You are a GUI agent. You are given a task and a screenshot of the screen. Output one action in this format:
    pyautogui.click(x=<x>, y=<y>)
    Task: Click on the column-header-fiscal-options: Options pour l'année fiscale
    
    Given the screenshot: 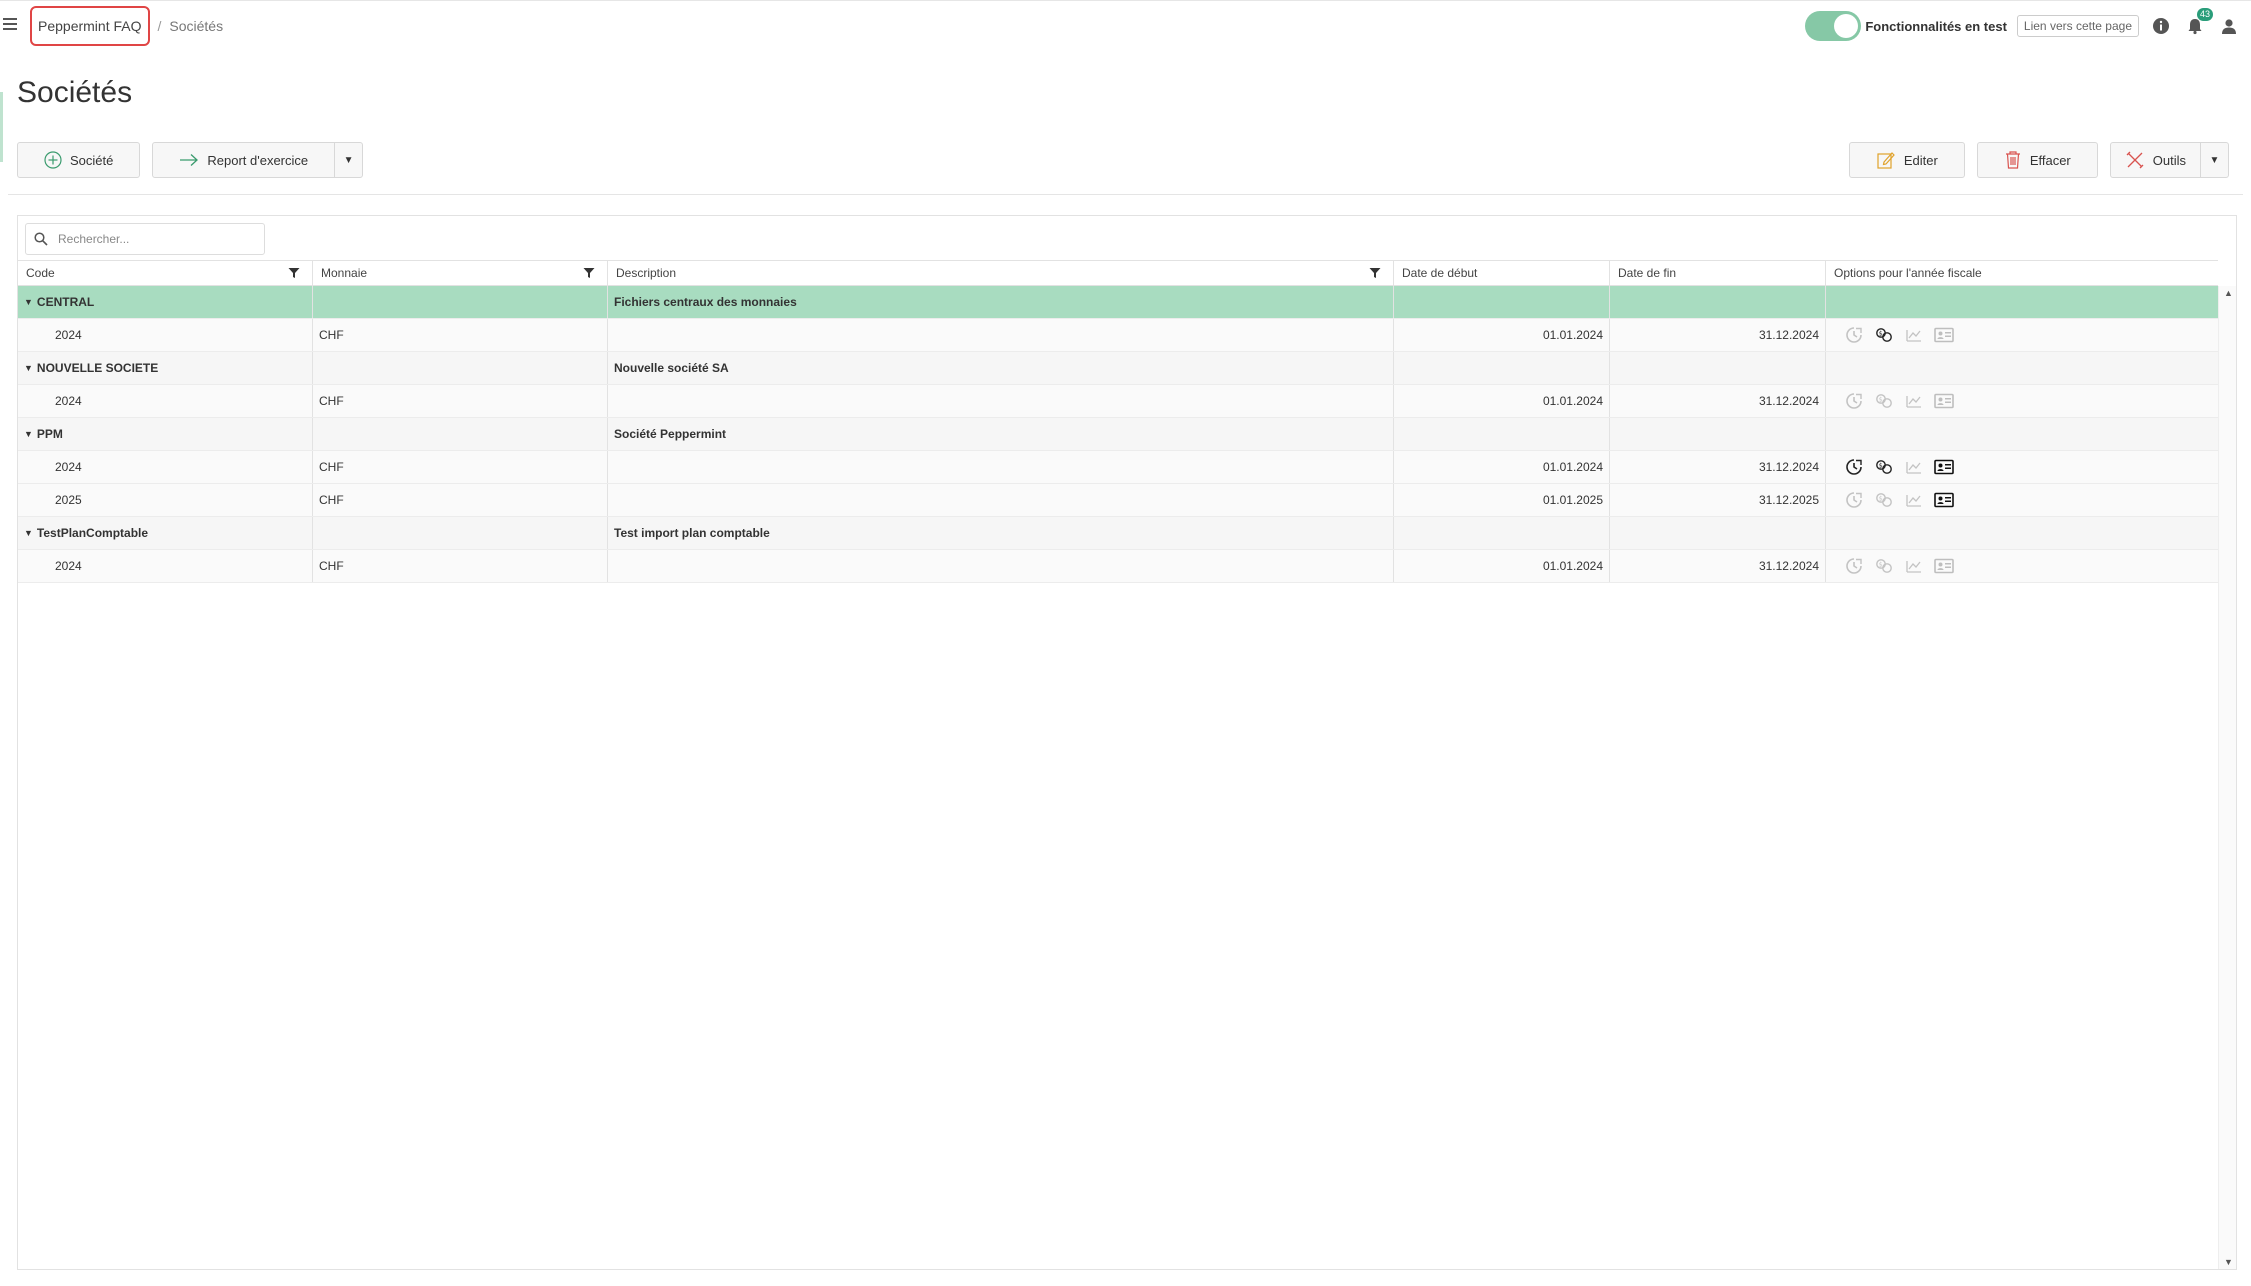 What is the action you would take?
    pyautogui.click(x=2022, y=273)
    